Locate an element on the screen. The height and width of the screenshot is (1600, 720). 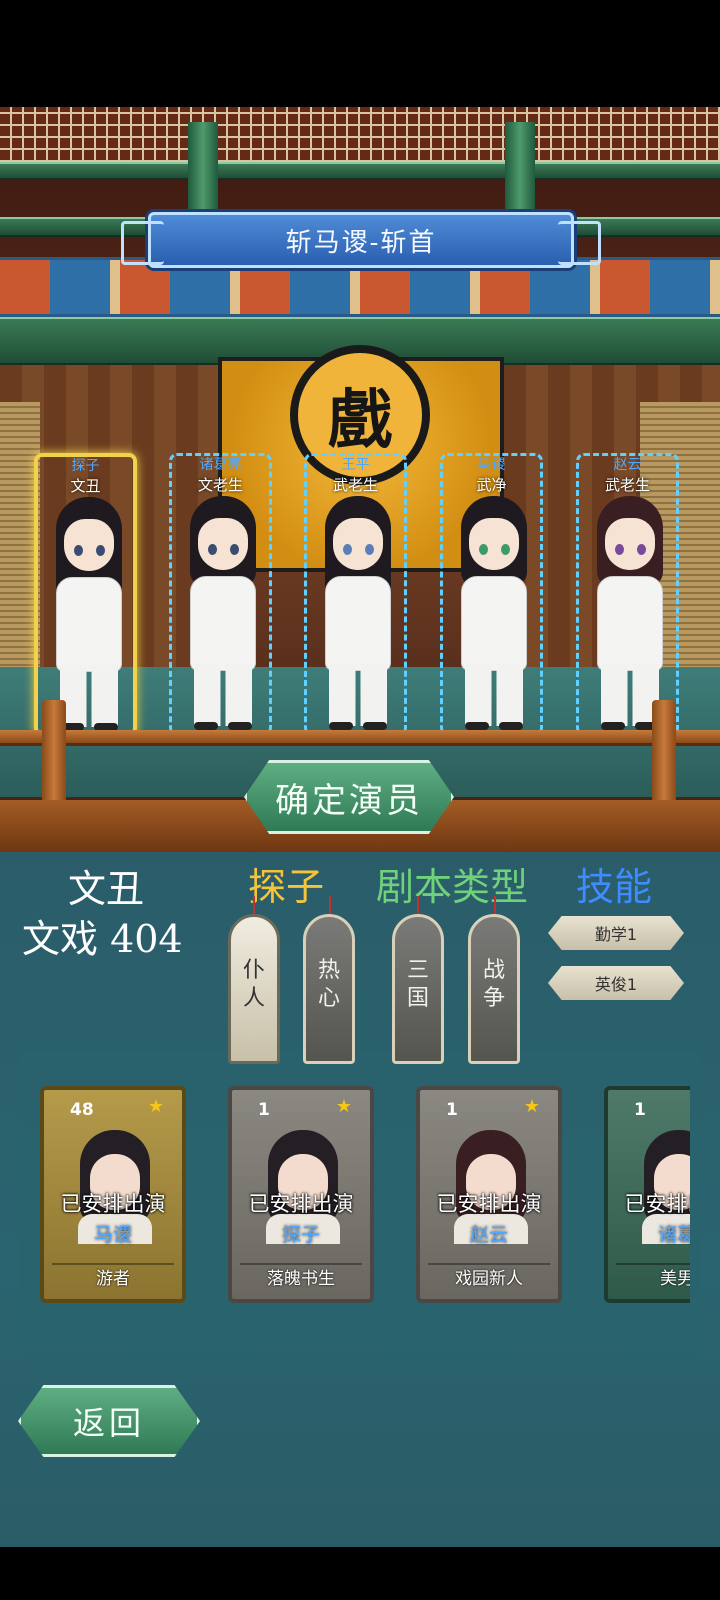
actor-score: 文戏 404 is located at coordinates (102, 939).